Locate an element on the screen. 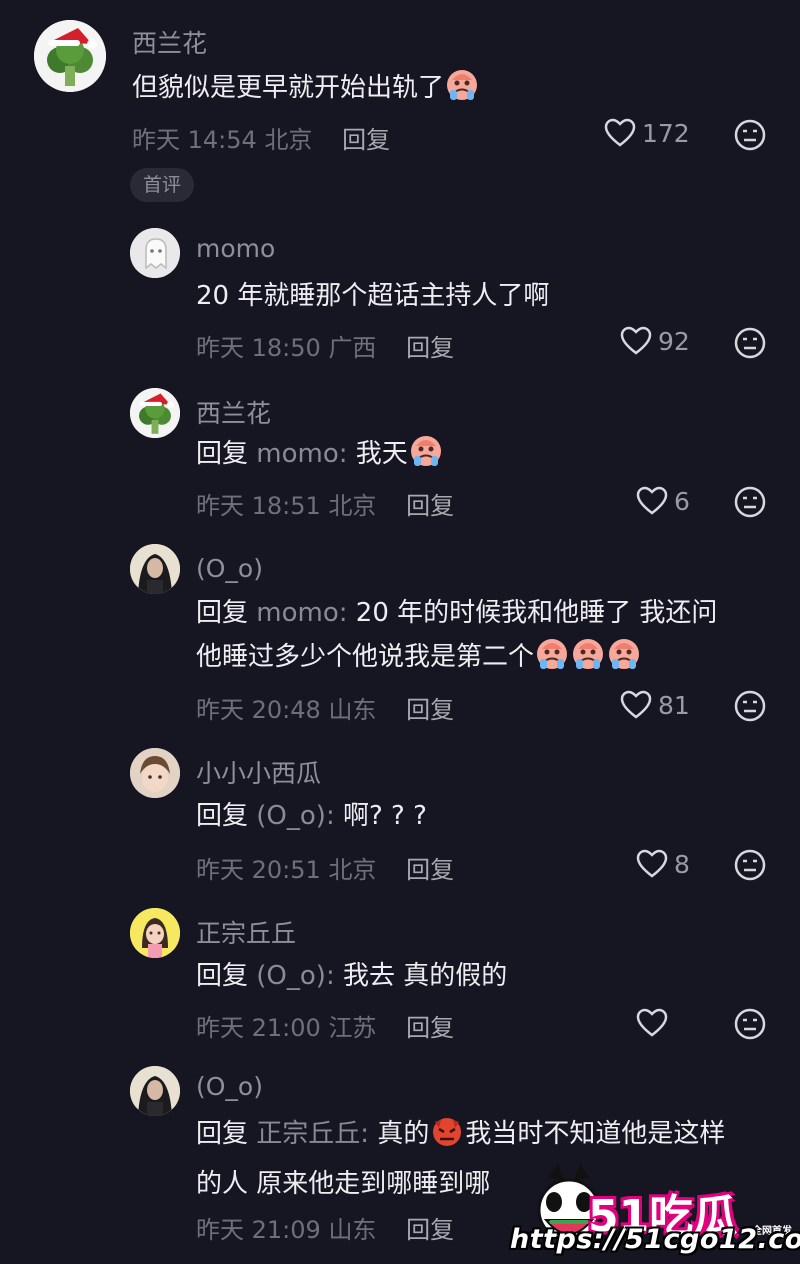 This screenshot has width=800, height=1264. cartoon-girl-avatar-icon is located at coordinates (155, 933).